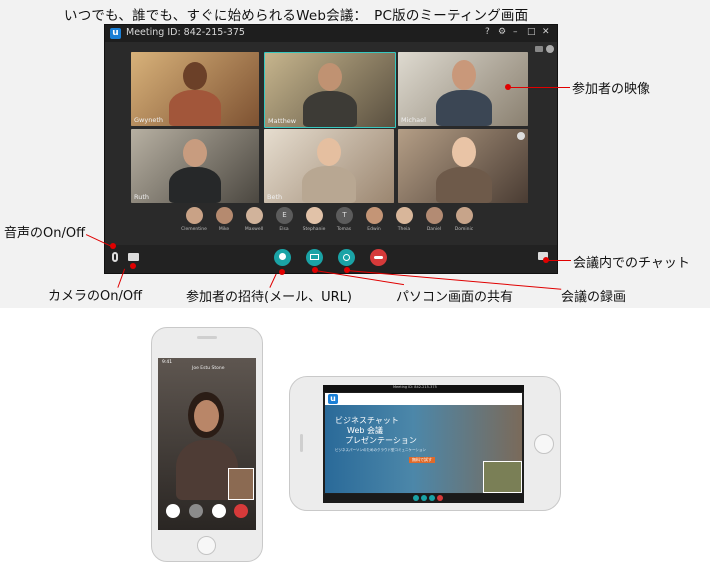  I want to click on phone-portrait: 9:41 Joe Estu Stone, so click(207, 444).